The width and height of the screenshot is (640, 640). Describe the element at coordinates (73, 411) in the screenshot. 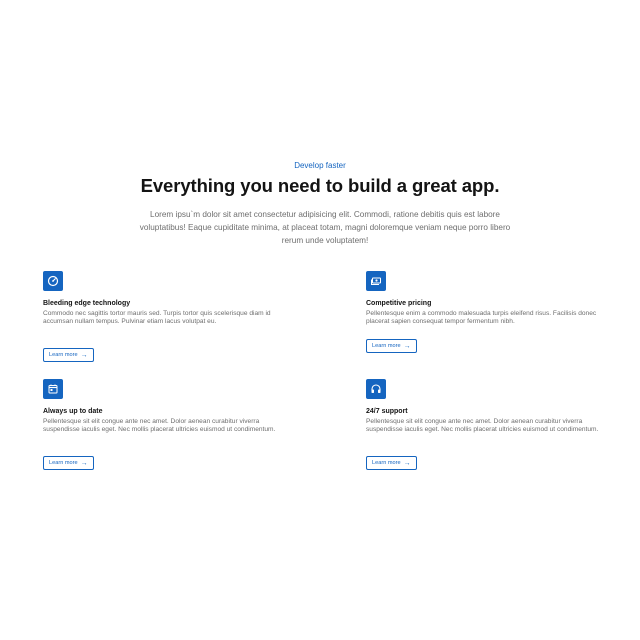

I see `feature-title: Always up to date` at that location.